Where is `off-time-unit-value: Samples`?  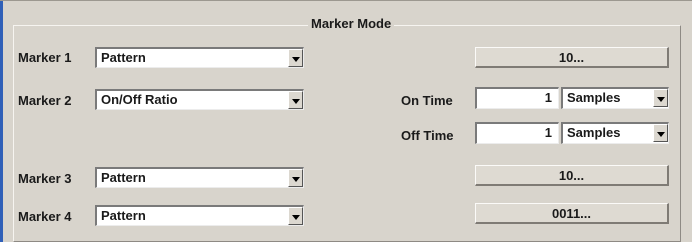 off-time-unit-value: Samples is located at coordinates (594, 132).